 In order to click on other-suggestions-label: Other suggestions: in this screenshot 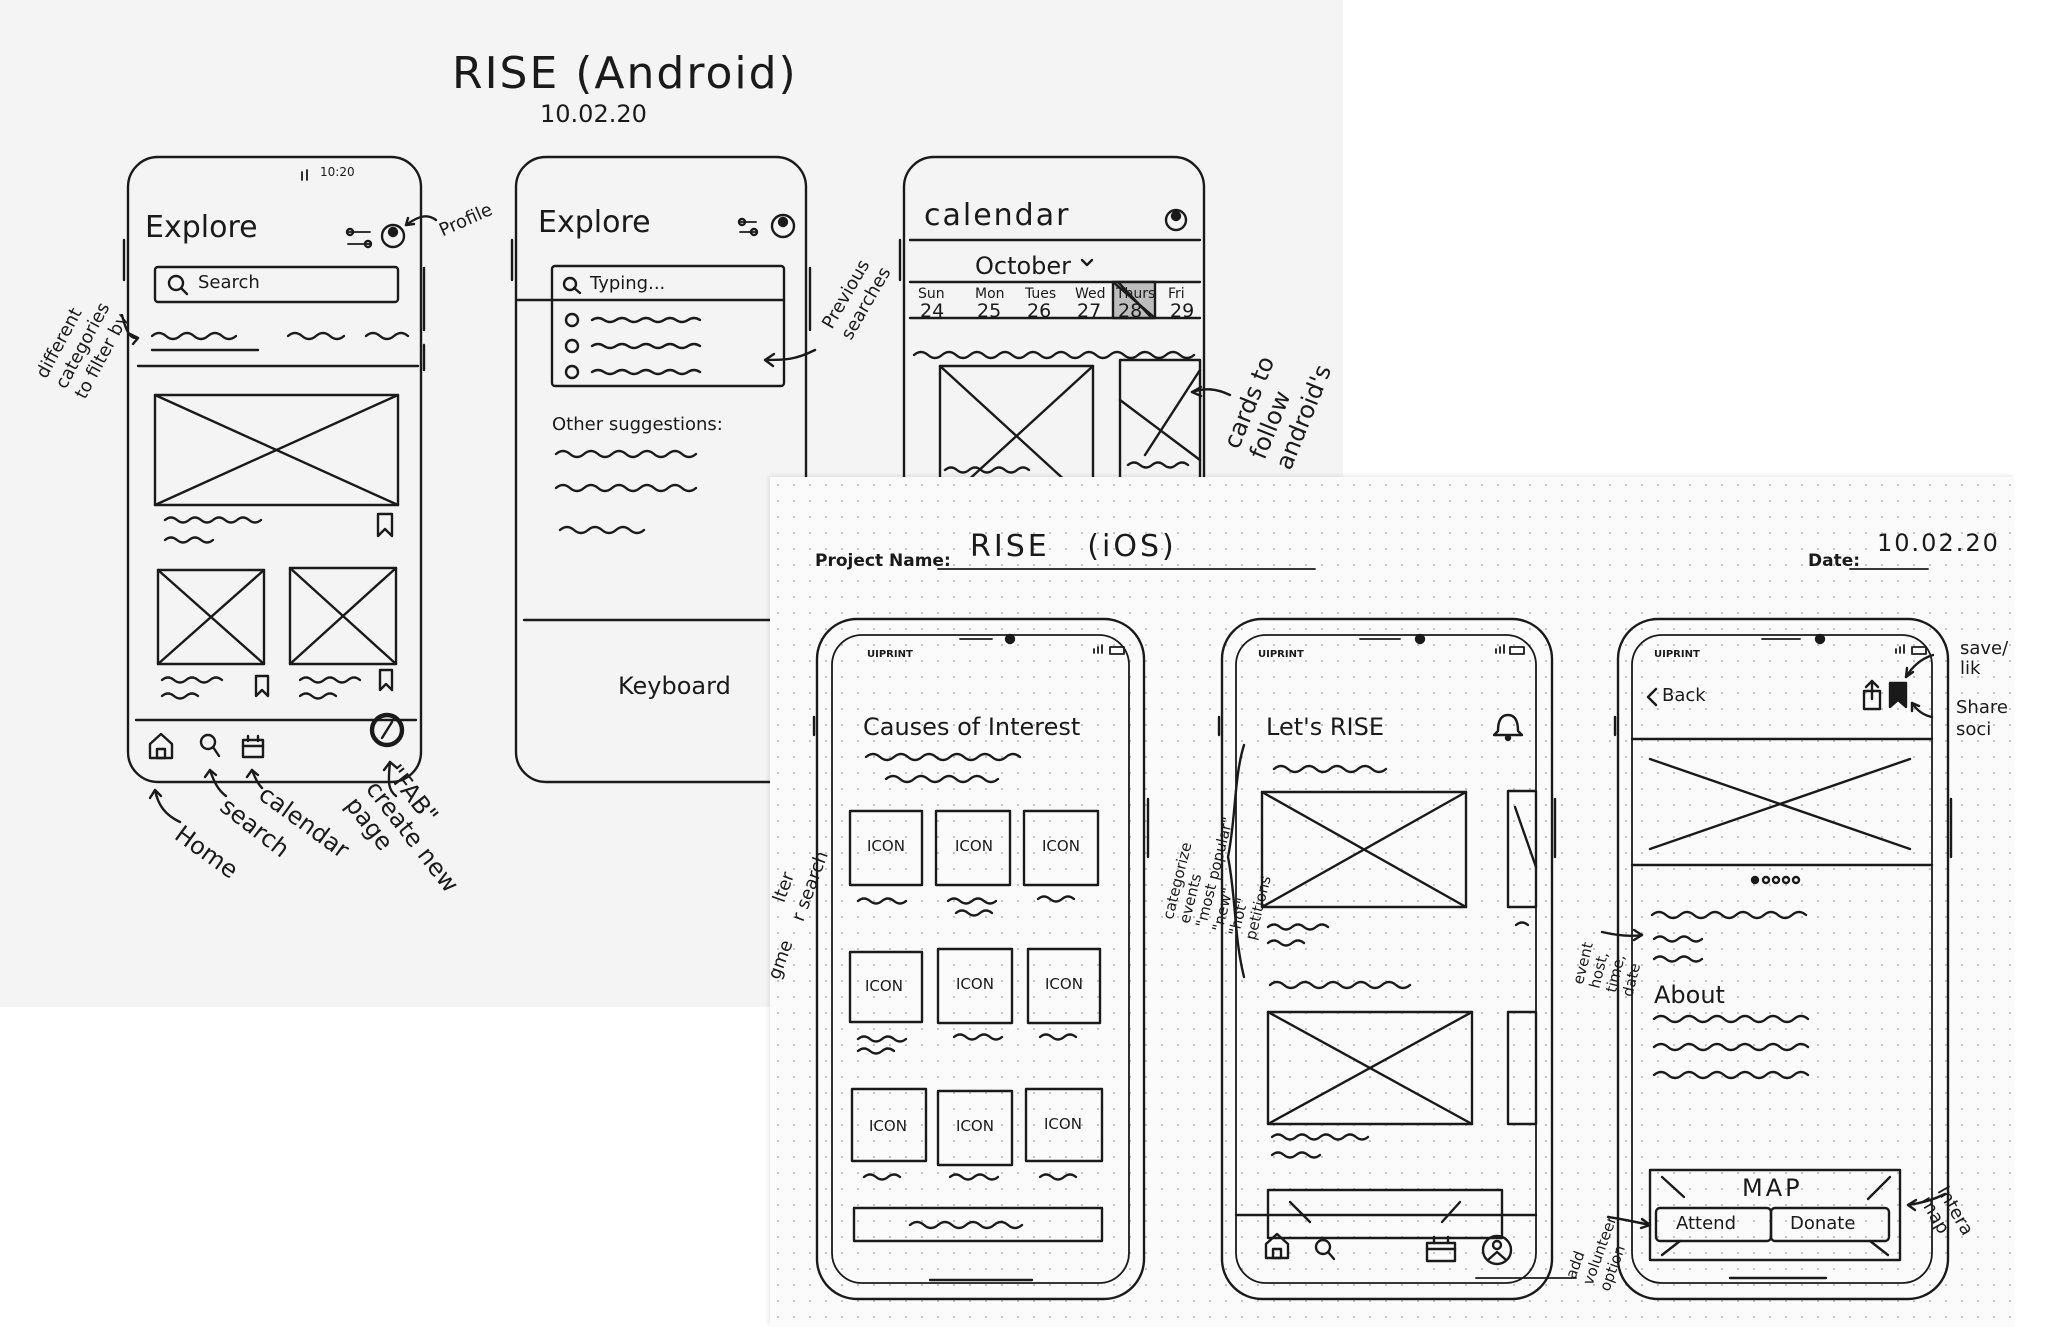, I will do `click(637, 424)`.